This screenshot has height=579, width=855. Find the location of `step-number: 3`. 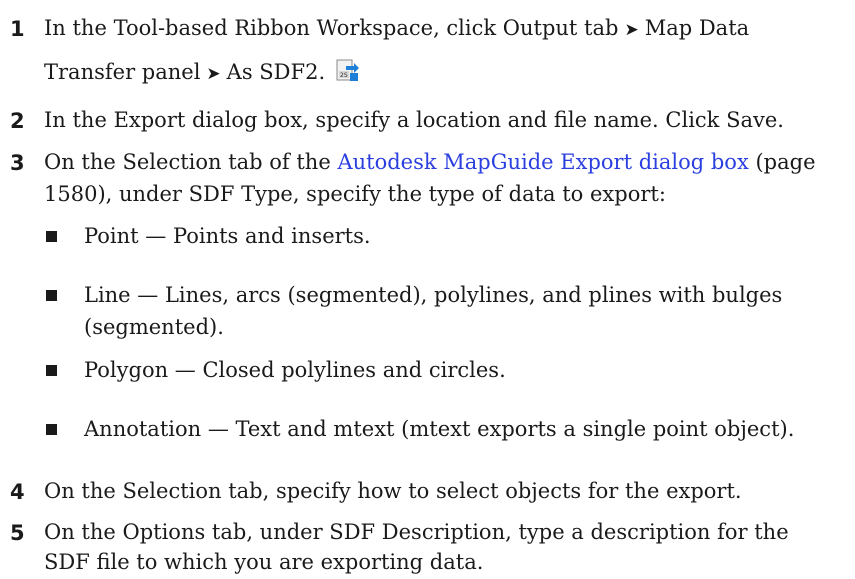

step-number: 3 is located at coordinates (17, 163).